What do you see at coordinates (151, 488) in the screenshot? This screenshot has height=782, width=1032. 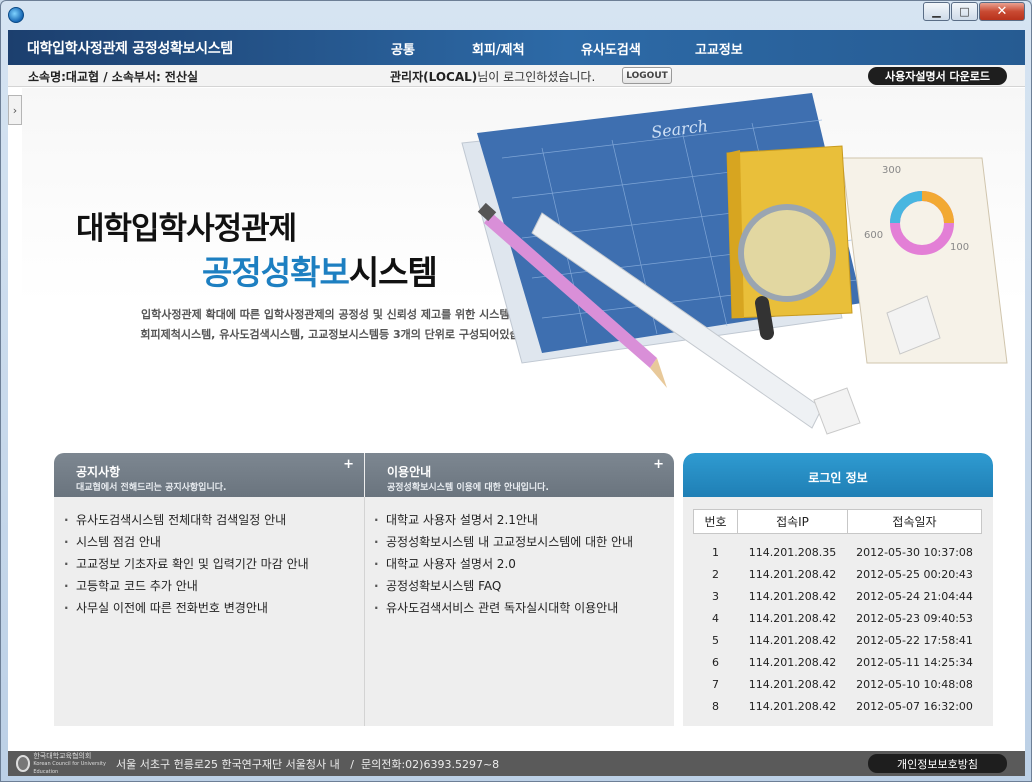 I see `notice-subtitle: 대교협에서 전해드리는 공지사항입니다.` at bounding box center [151, 488].